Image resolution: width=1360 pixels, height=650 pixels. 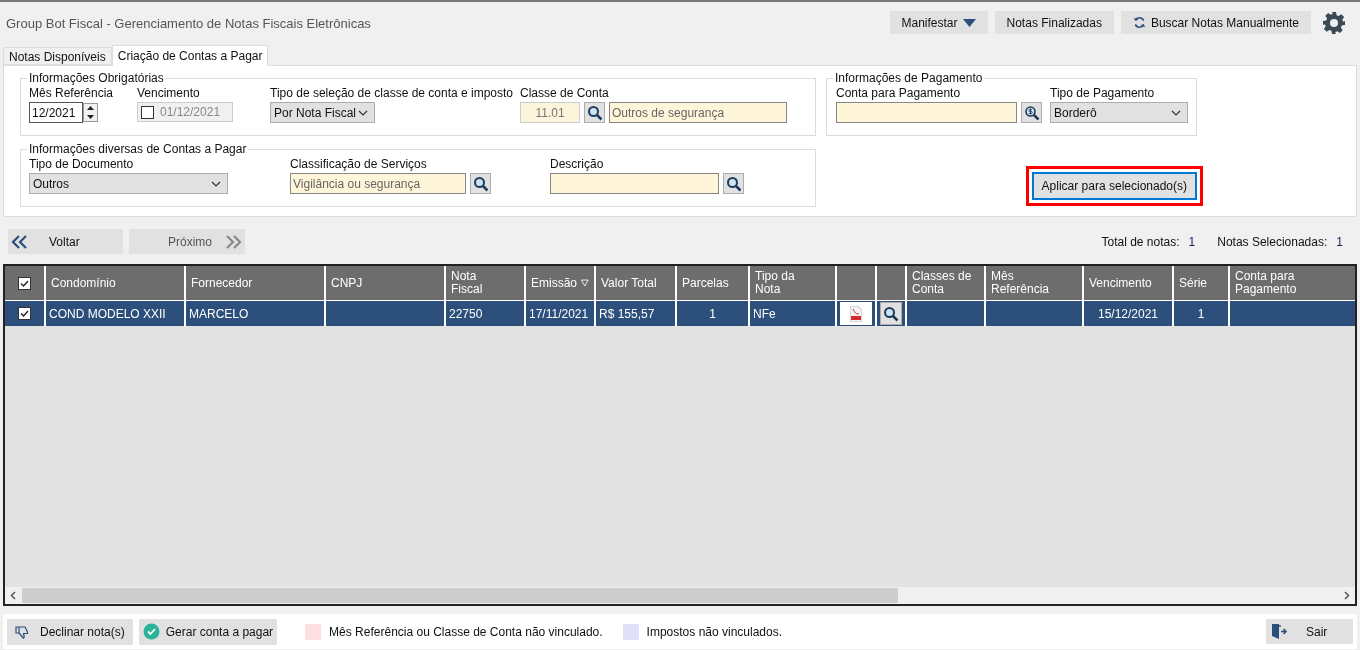 What do you see at coordinates (128, 183) in the screenshot?
I see `dropdown: Outros` at bounding box center [128, 183].